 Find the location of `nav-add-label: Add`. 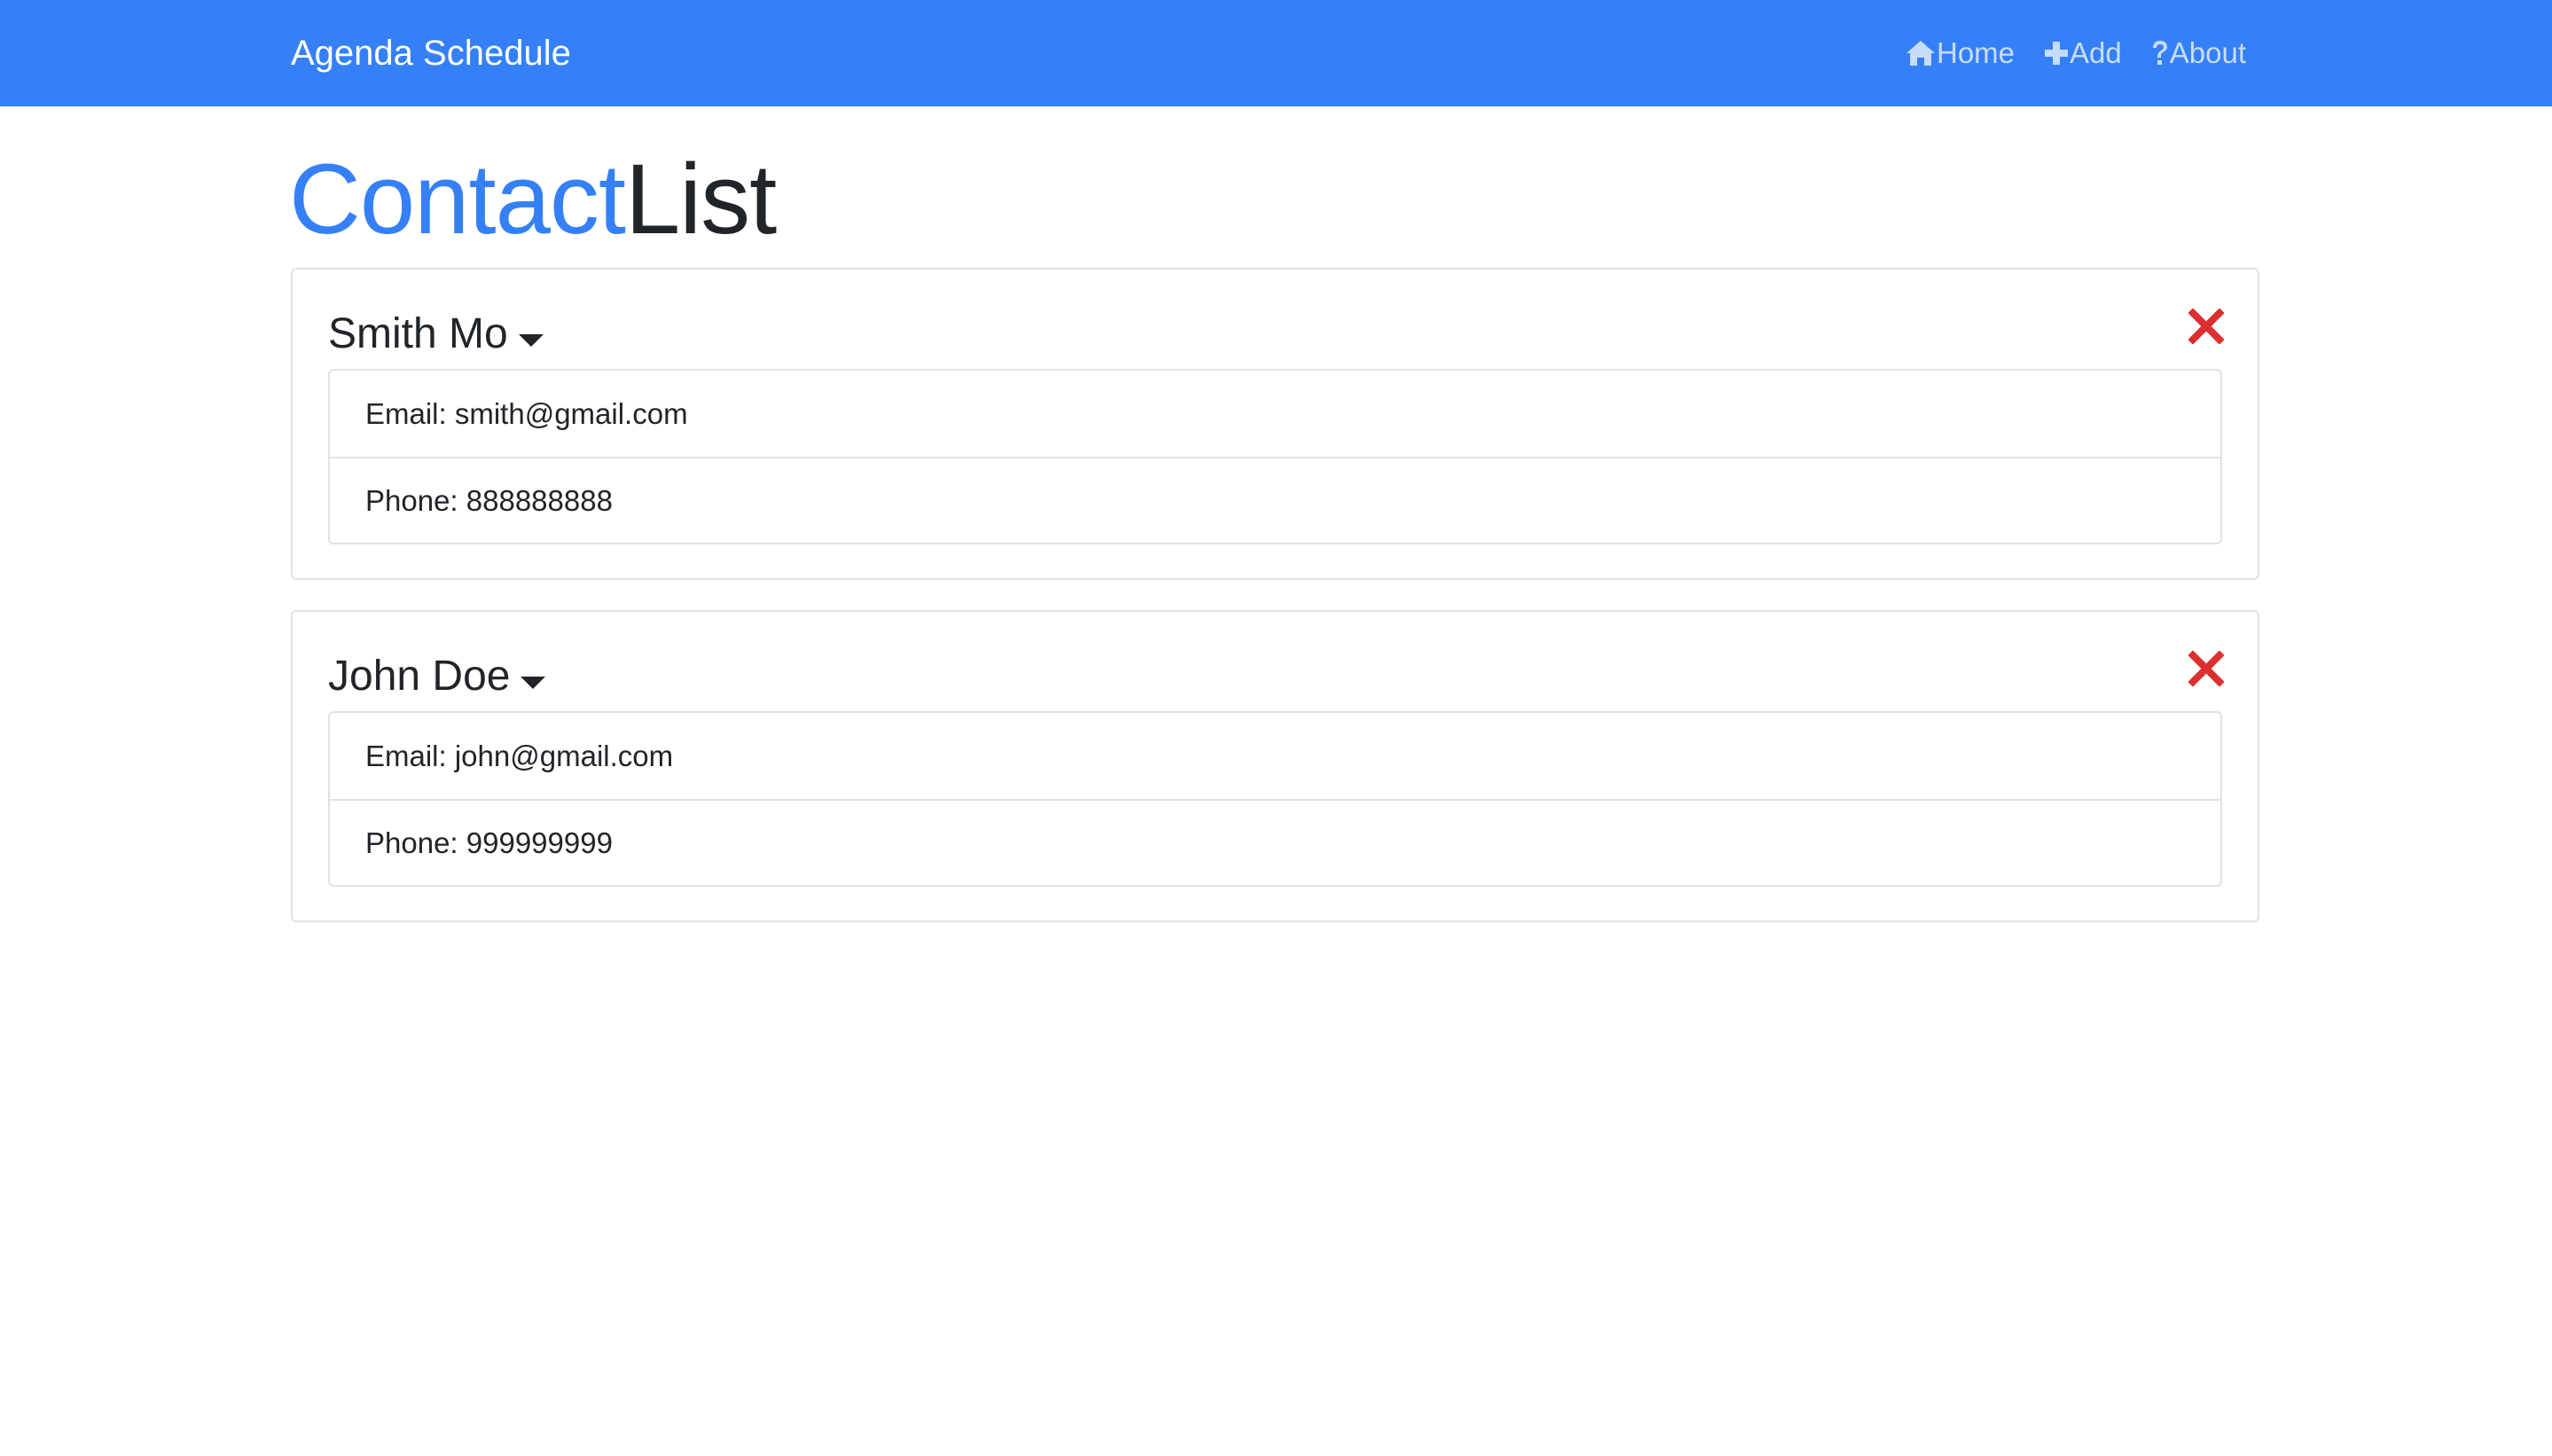

nav-add-label: Add is located at coordinates (2096, 52).